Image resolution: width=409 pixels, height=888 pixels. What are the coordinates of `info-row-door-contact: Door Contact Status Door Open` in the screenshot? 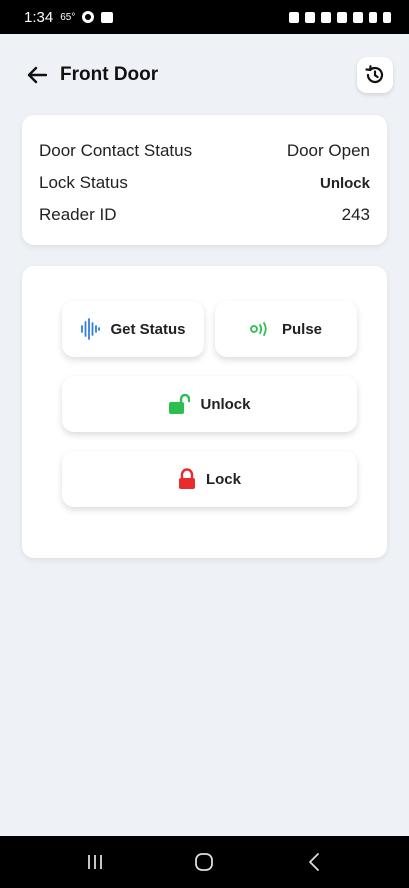 It's located at (204, 151).